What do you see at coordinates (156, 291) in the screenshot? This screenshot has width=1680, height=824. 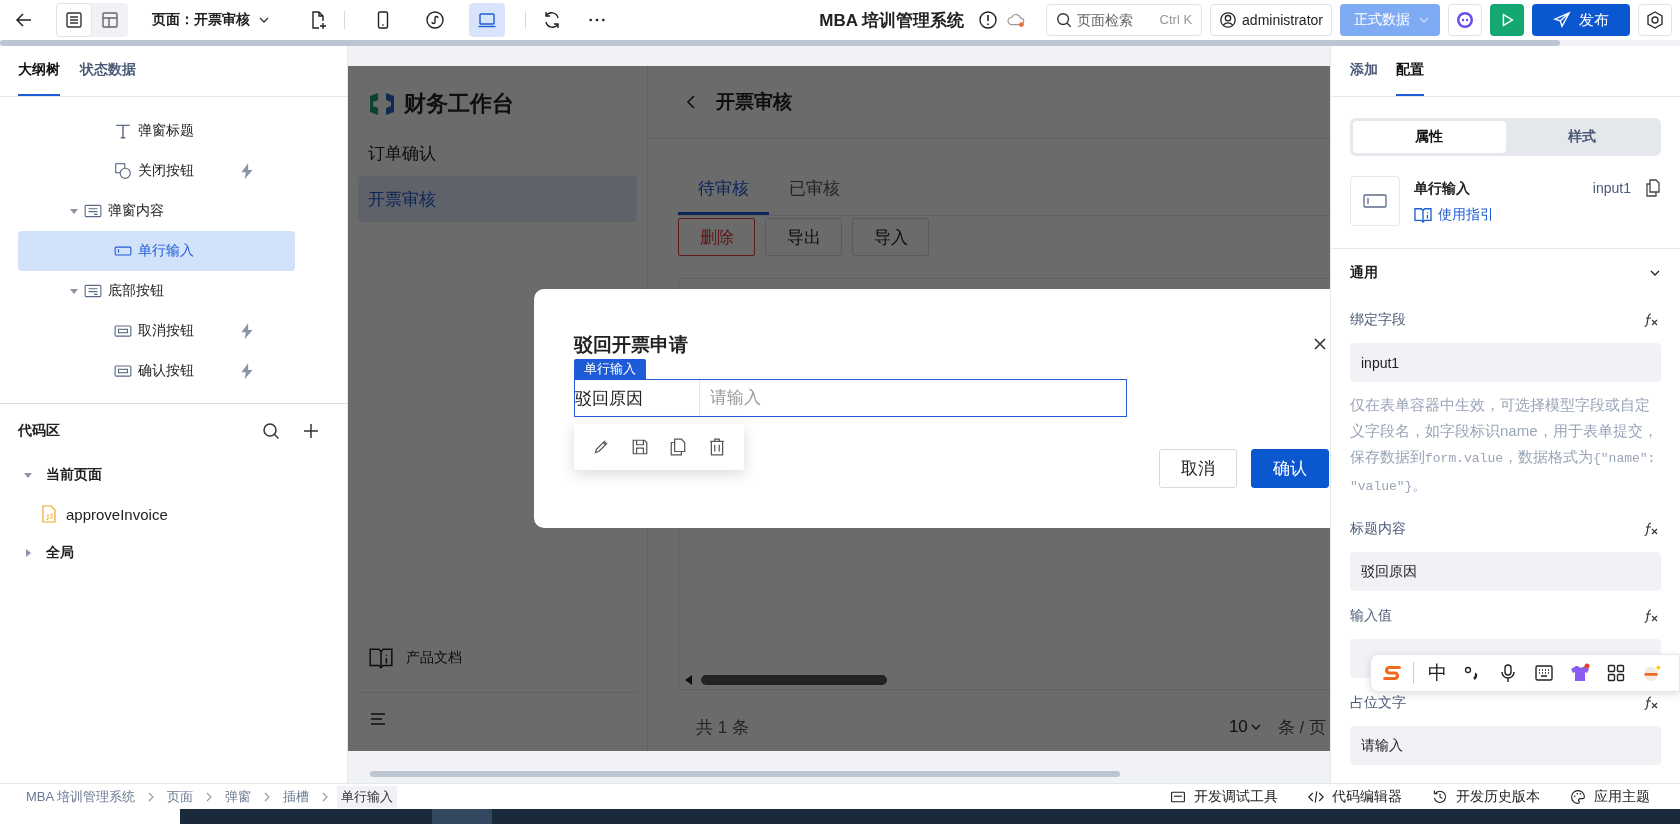 I see `tree-item: 底部按钮` at bounding box center [156, 291].